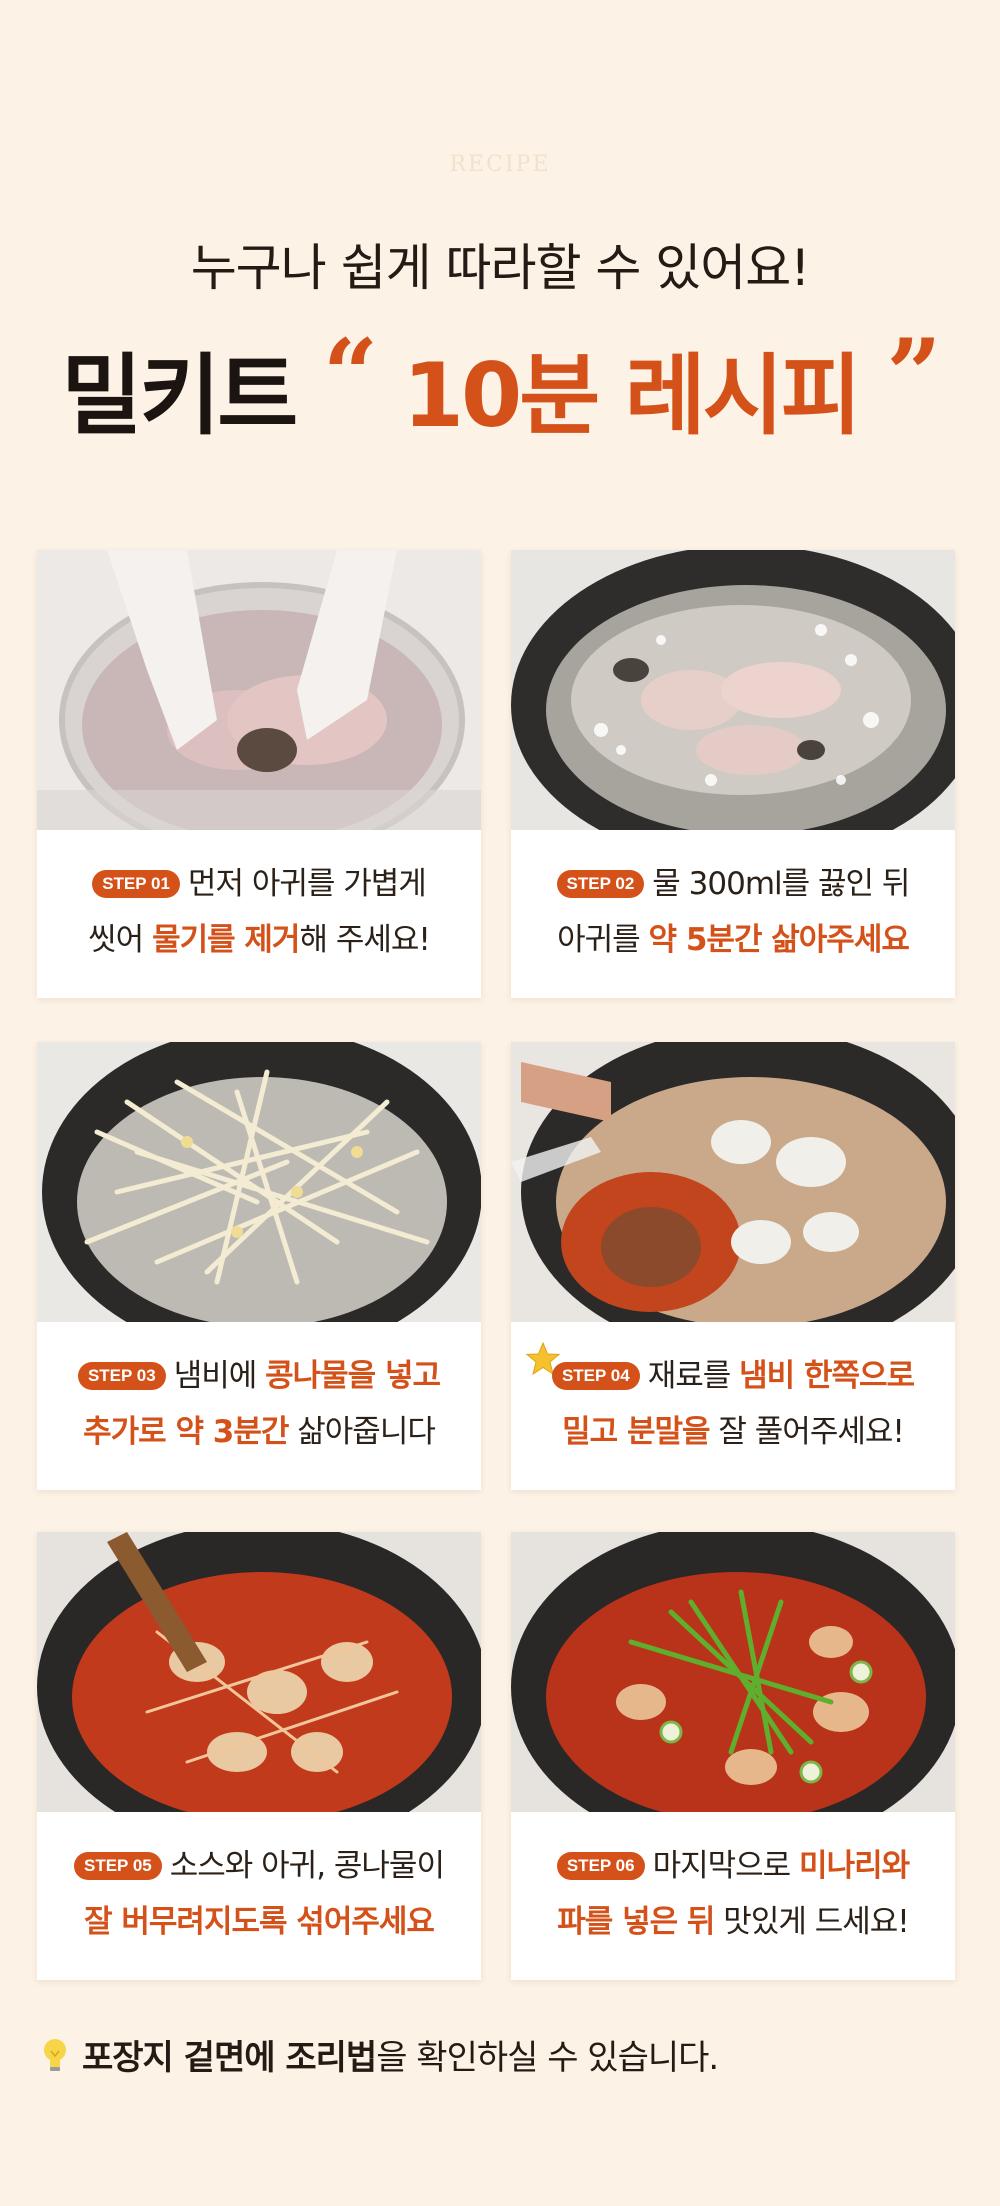  What do you see at coordinates (259, 914) in the screenshot?
I see `step-caption-01: STEP 01 먼저 아귀를 가볍게 씻어 물기를 제거해 주세요!` at bounding box center [259, 914].